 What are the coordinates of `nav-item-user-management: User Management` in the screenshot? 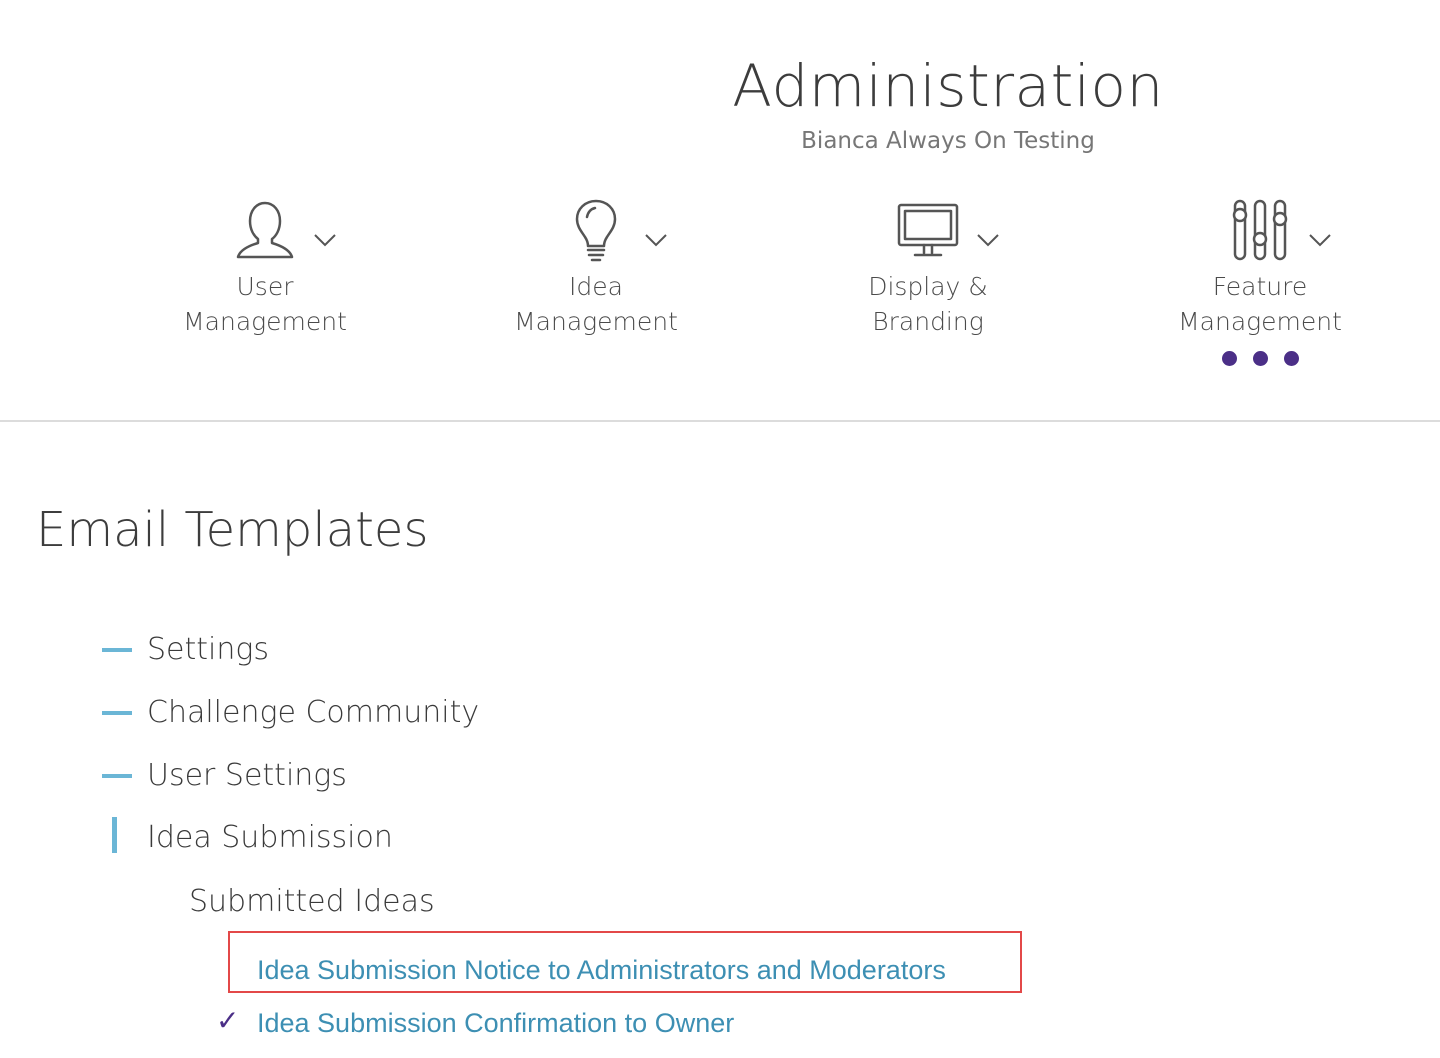 It's located at (265, 267).